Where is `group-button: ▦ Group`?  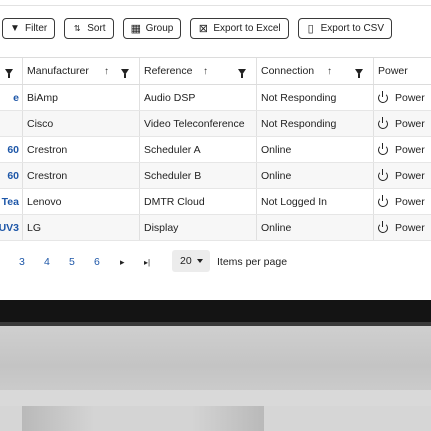 group-button: ▦ Group is located at coordinates (152, 28).